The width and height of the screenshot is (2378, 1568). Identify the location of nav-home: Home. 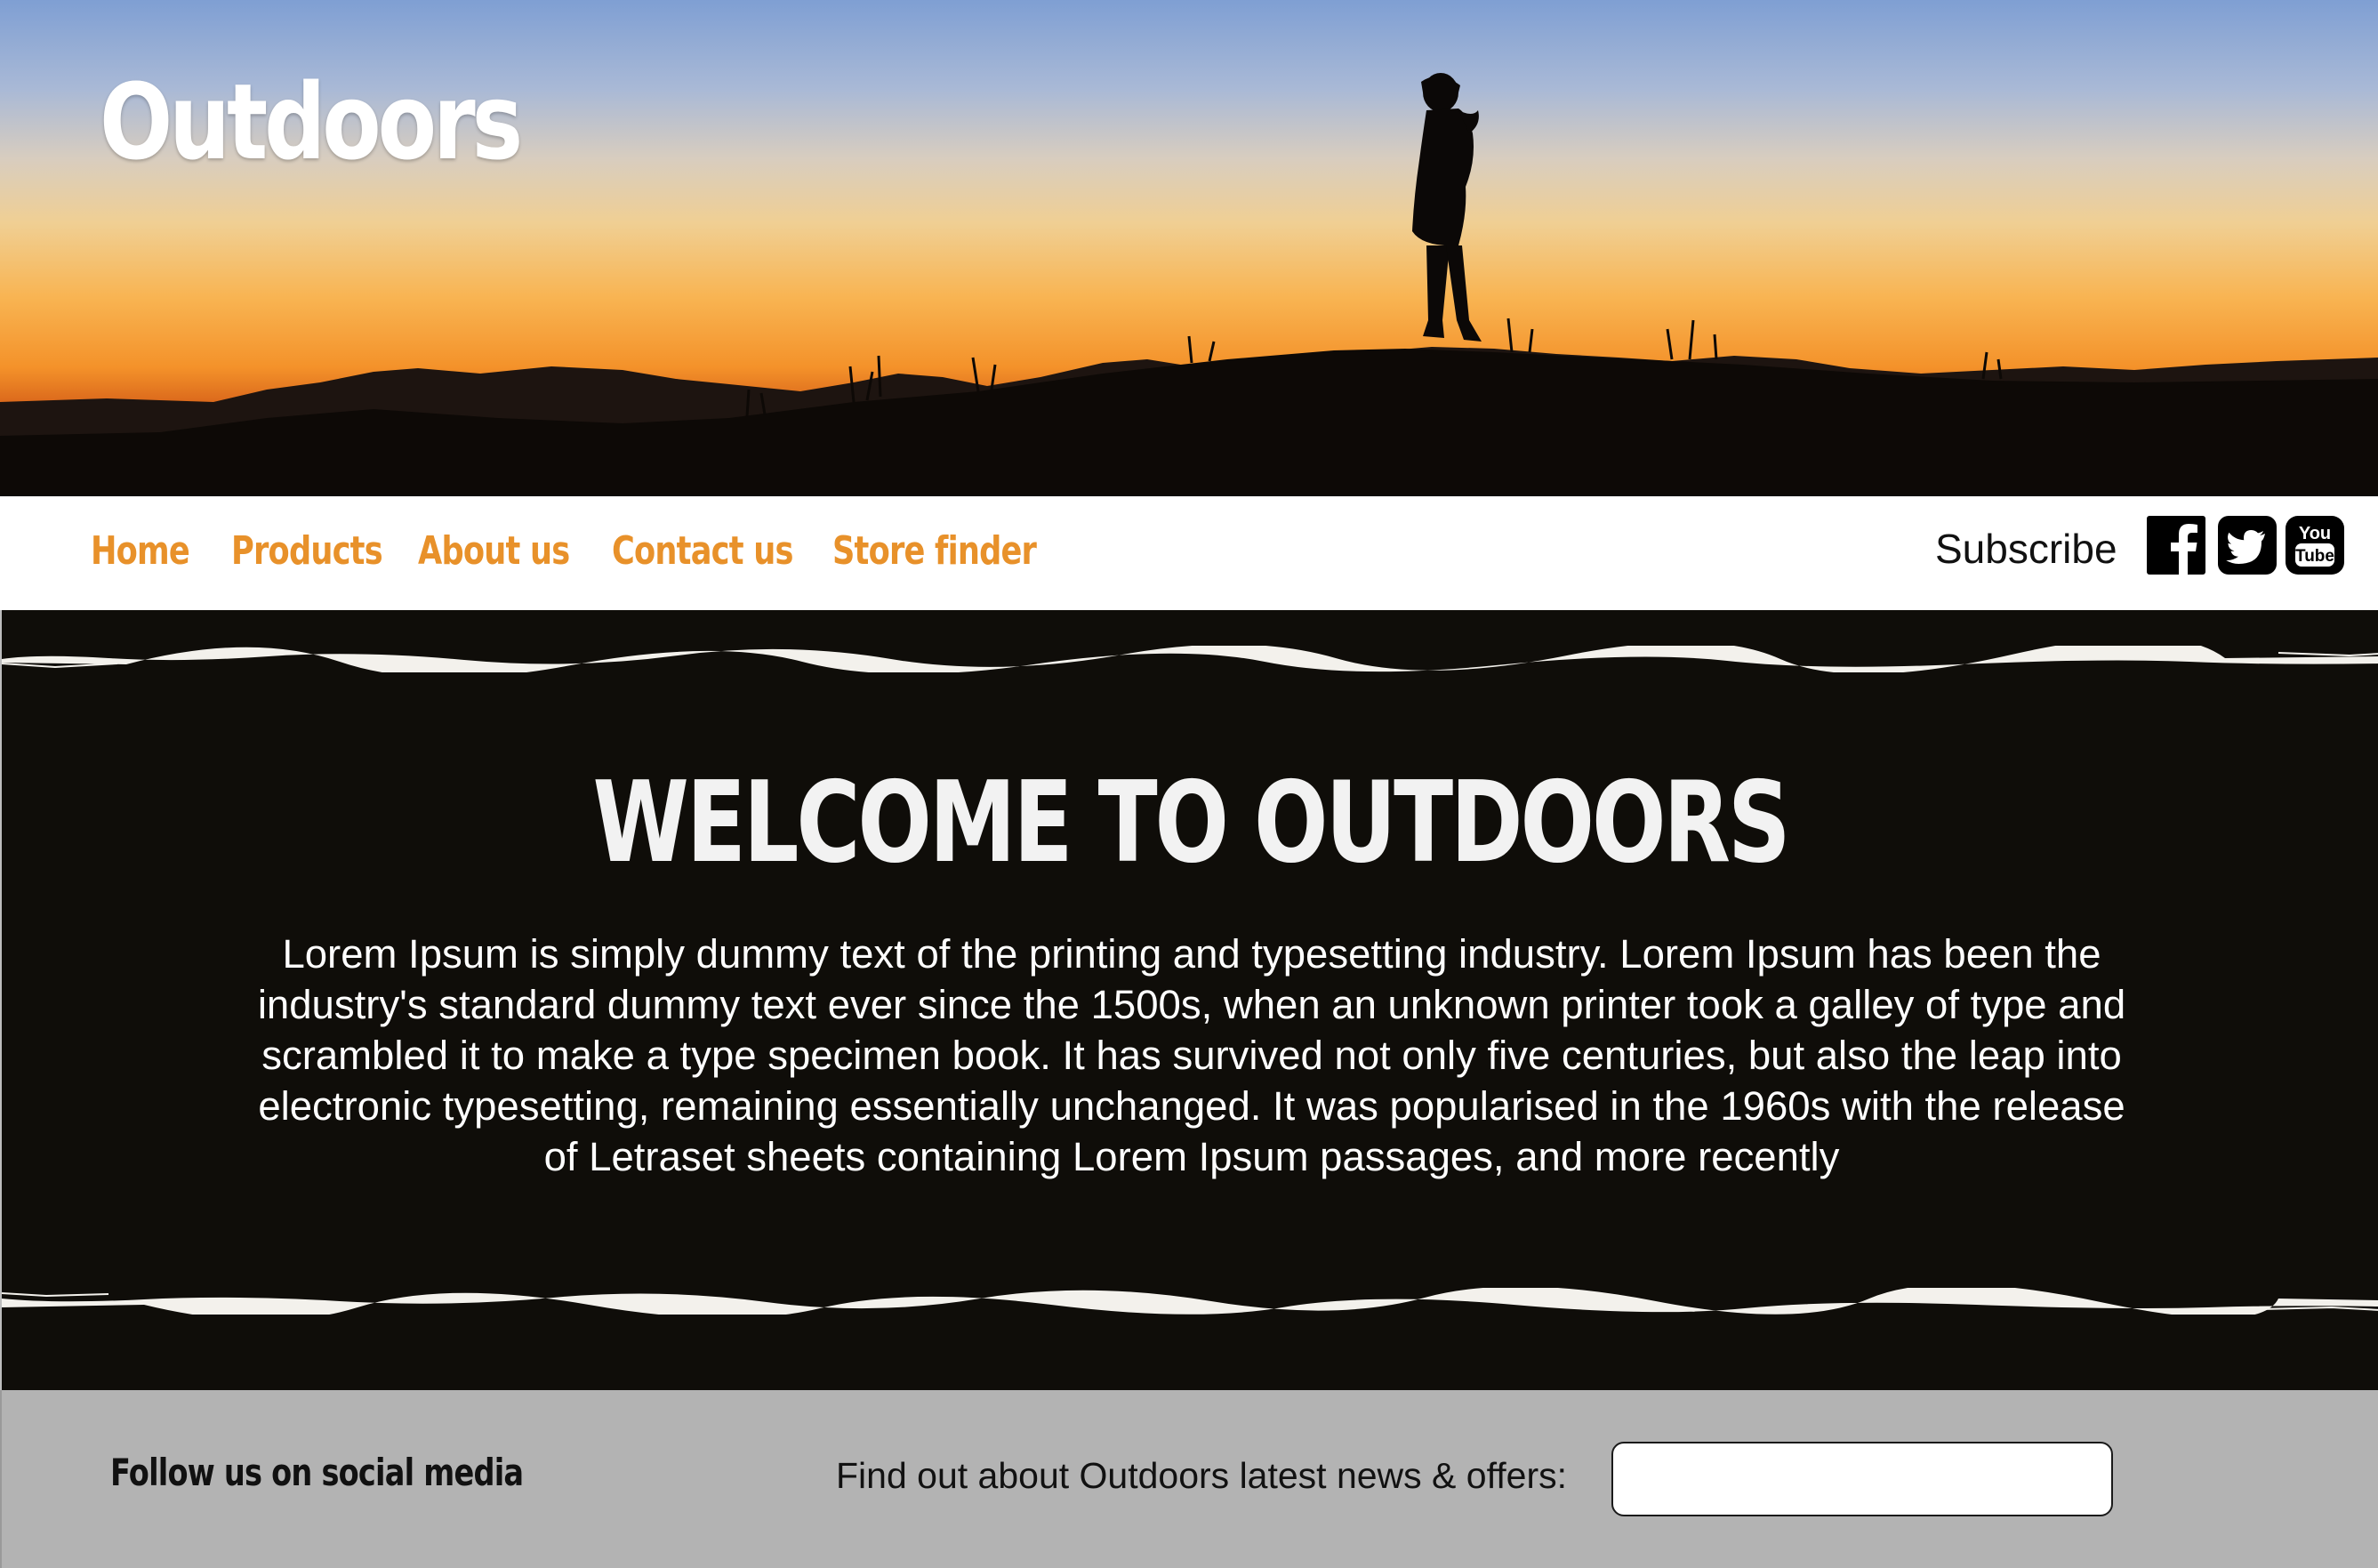
(141, 551).